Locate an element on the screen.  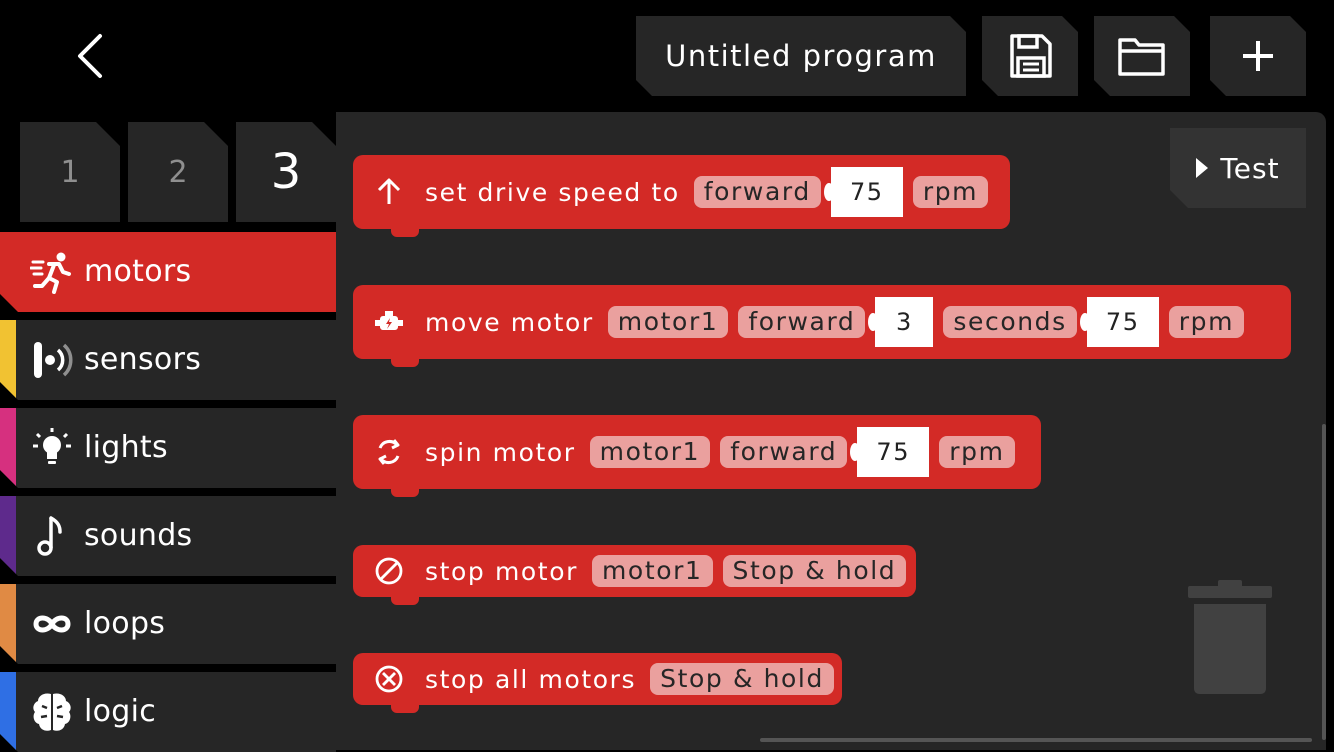
test-button-label: Test is located at coordinates (1250, 168).